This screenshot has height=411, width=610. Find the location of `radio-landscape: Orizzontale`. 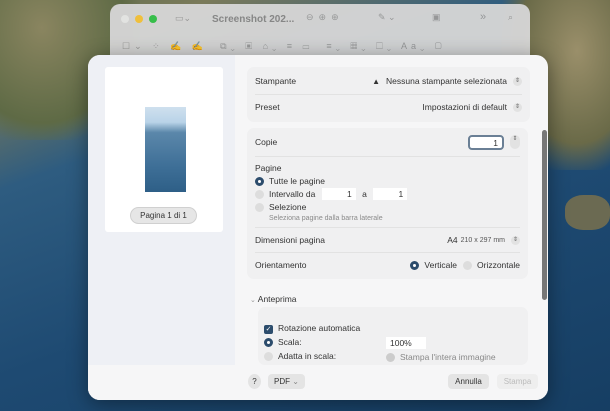

radio-landscape: Orizzontale is located at coordinates (491, 265).